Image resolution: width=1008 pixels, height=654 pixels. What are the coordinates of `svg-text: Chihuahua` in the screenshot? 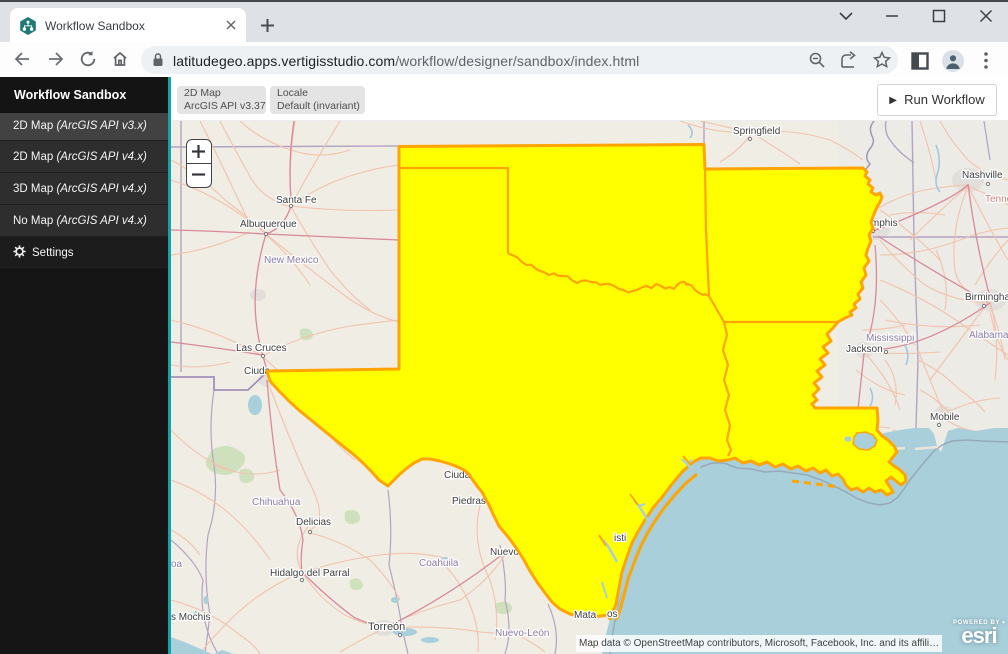 It's located at (276, 502).